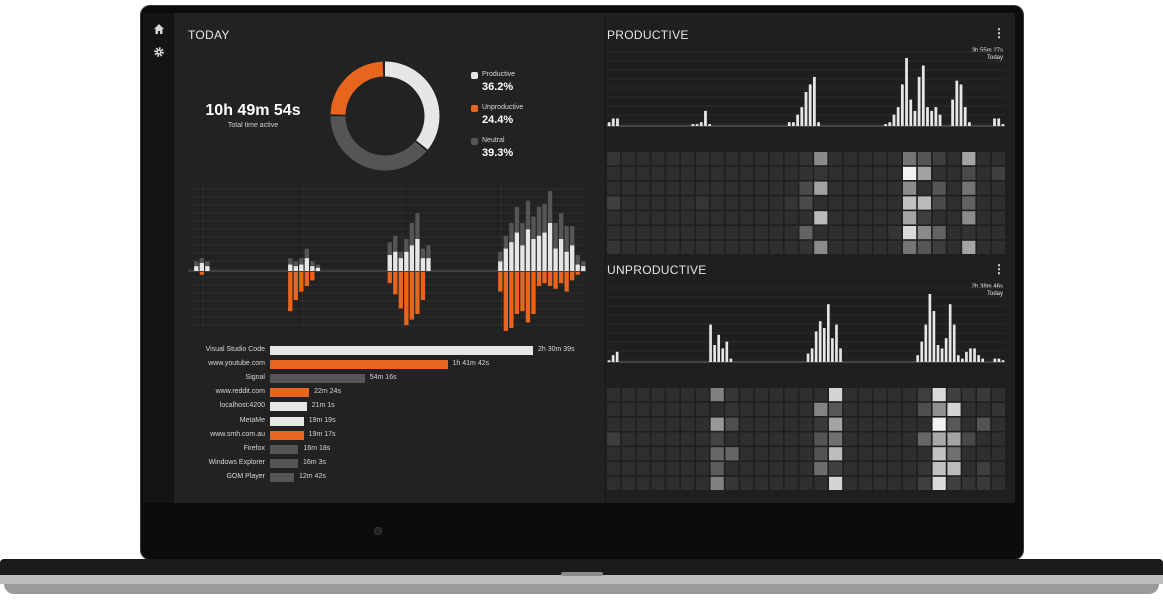  What do you see at coordinates (999, 33) in the screenshot?
I see `productive-menu-dots-icon: ⋮` at bounding box center [999, 33].